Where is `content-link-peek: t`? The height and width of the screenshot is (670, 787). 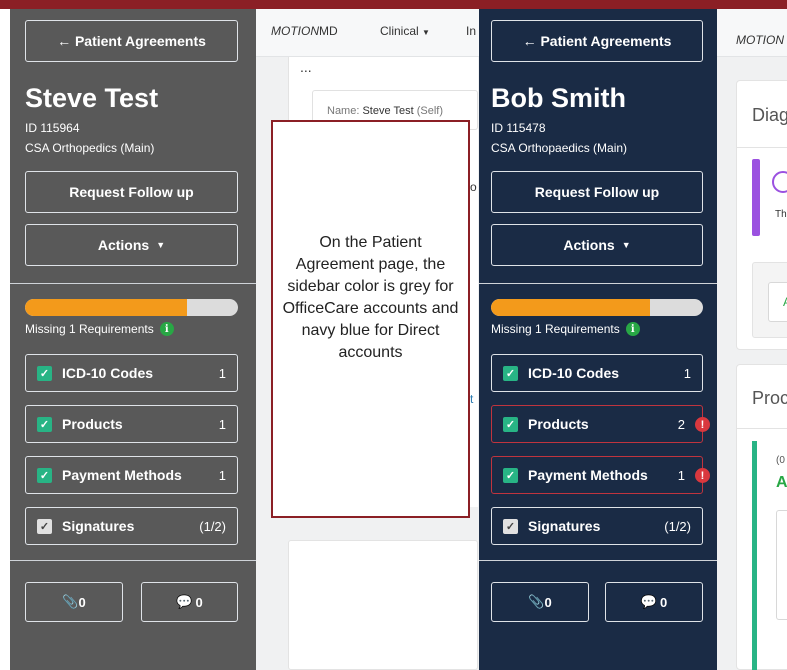
content-link-peek: t is located at coordinates (471, 399).